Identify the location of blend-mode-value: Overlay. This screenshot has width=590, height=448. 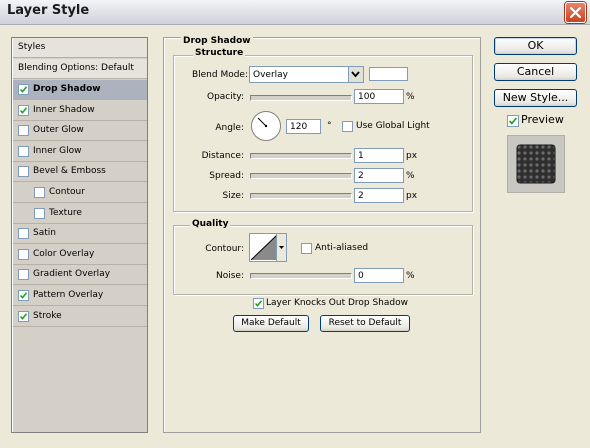
(270, 75).